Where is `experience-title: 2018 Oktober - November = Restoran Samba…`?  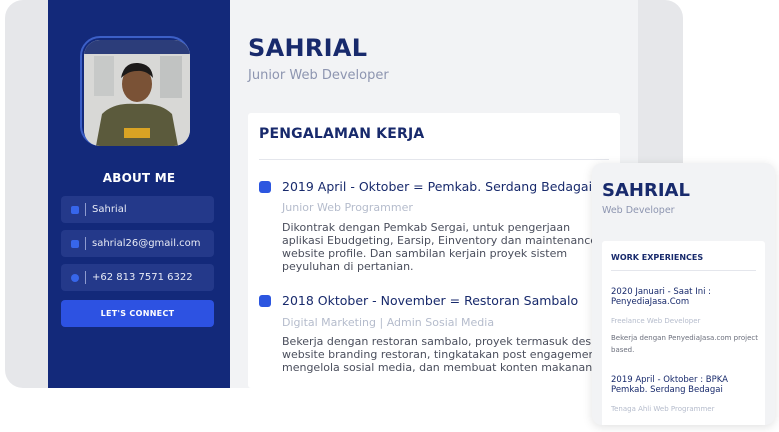 experience-title: 2018 Oktober - November = Restoran Samba… is located at coordinates (430, 300).